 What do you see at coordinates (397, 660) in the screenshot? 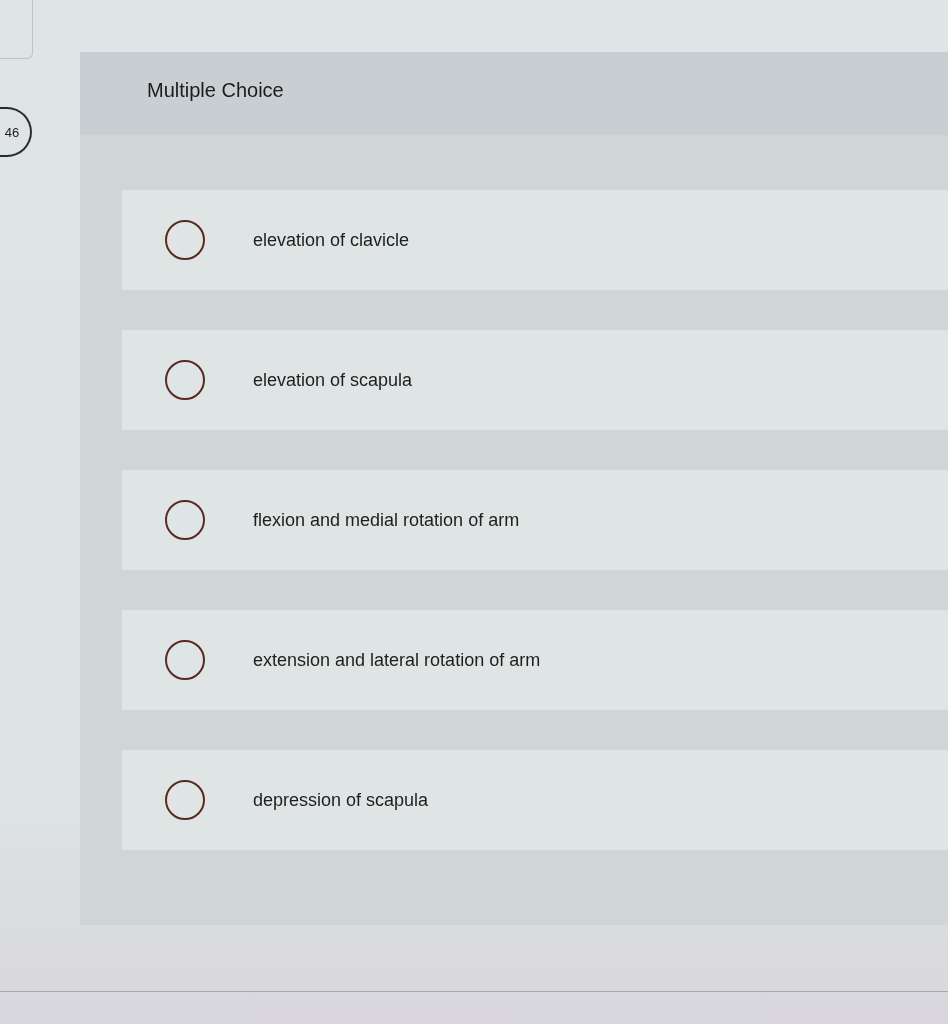
I see `option-label: extension and lateral rotation of arm` at bounding box center [397, 660].